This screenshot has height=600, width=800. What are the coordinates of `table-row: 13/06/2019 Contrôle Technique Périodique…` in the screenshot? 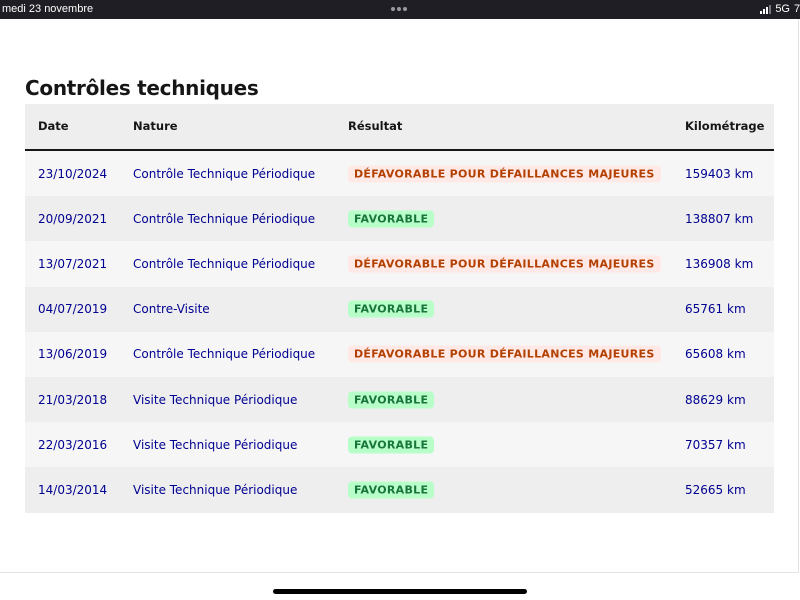 It's located at (399, 354).